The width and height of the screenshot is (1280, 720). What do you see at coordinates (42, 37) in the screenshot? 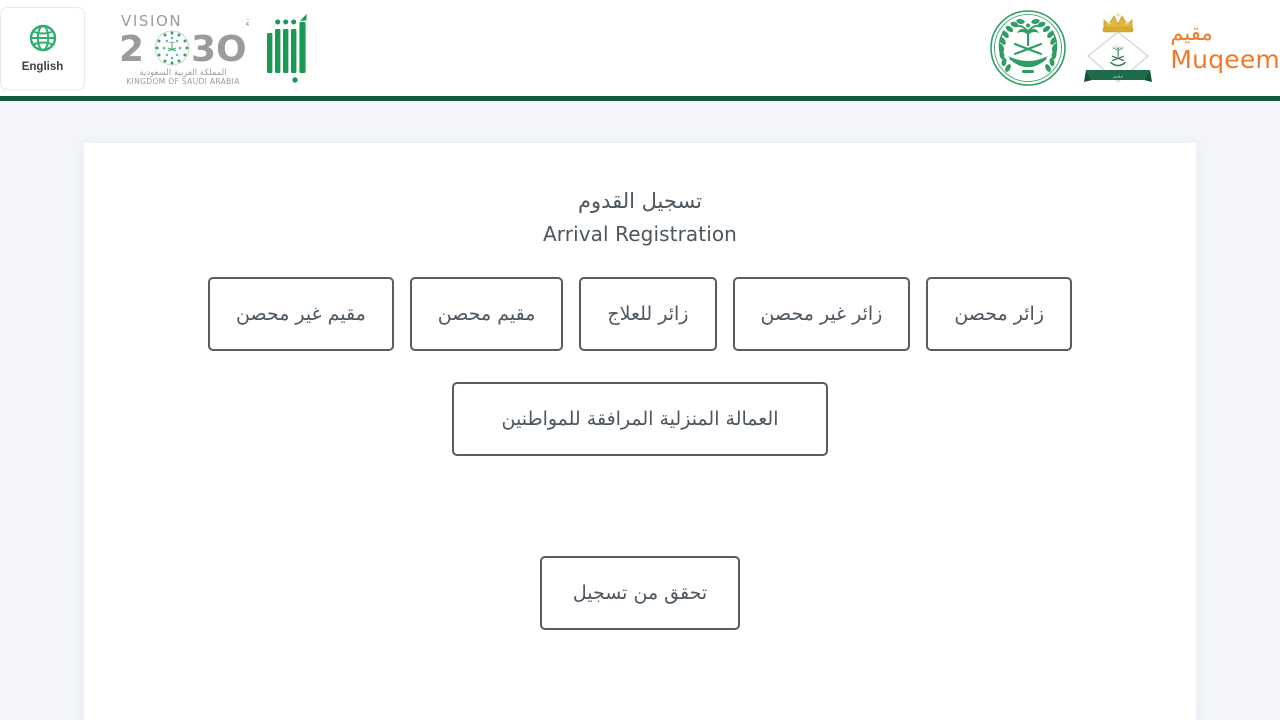
I see `globe-icon` at bounding box center [42, 37].